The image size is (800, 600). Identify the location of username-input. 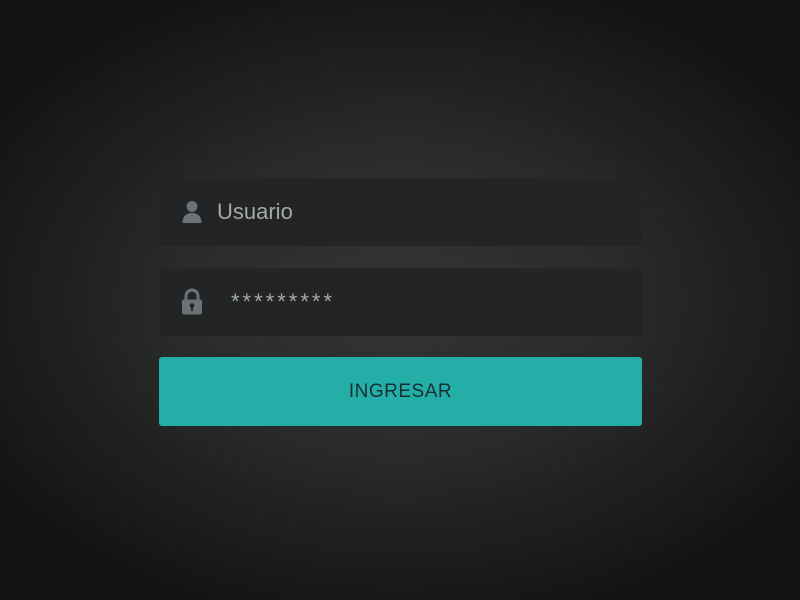
(421, 212).